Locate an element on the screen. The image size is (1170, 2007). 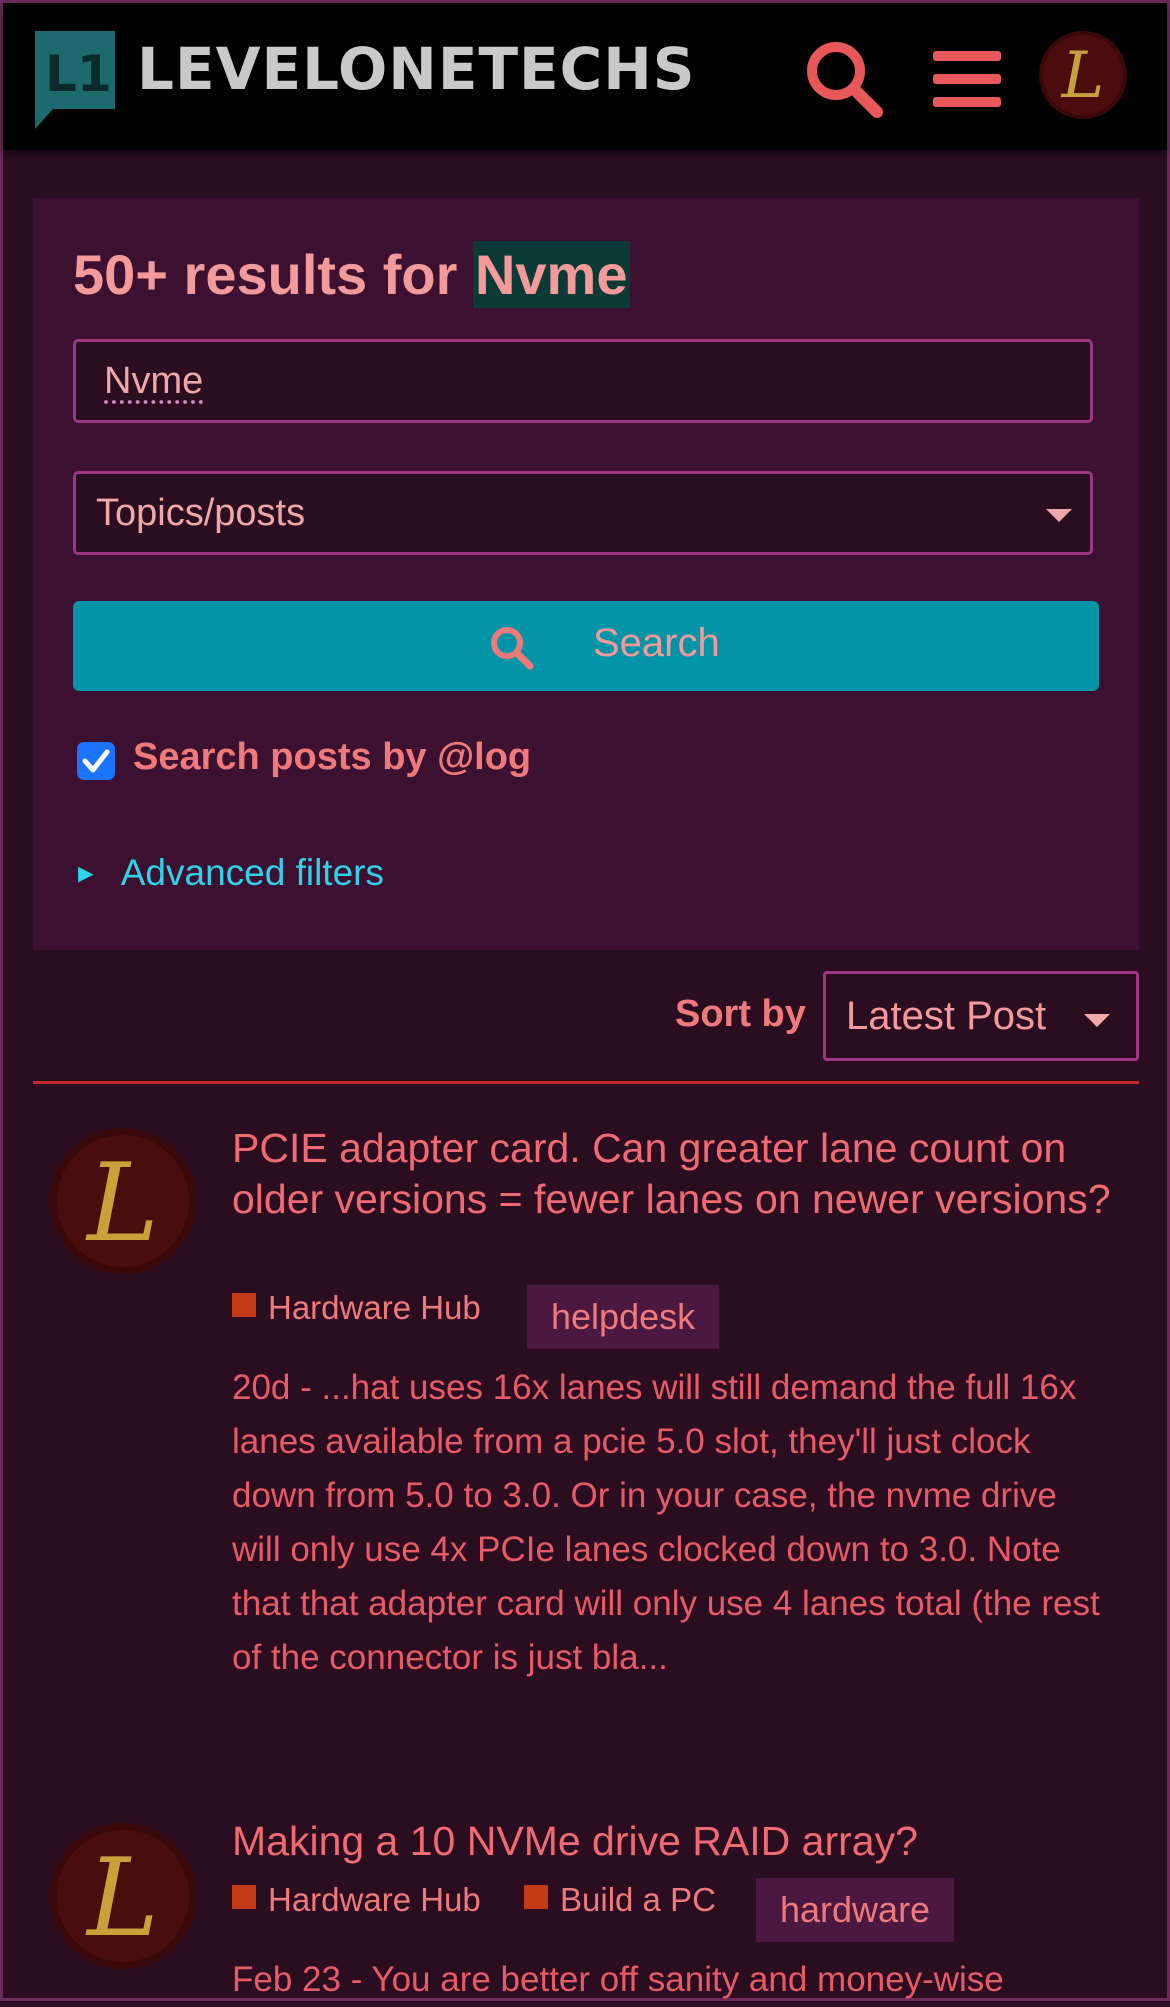
result-category: Build a PC is located at coordinates (620, 1900).